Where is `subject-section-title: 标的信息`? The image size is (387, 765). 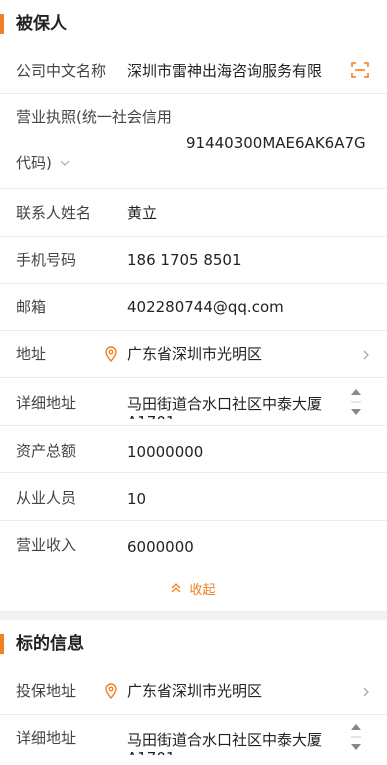 subject-section-title: 标的信息 is located at coordinates (50, 644).